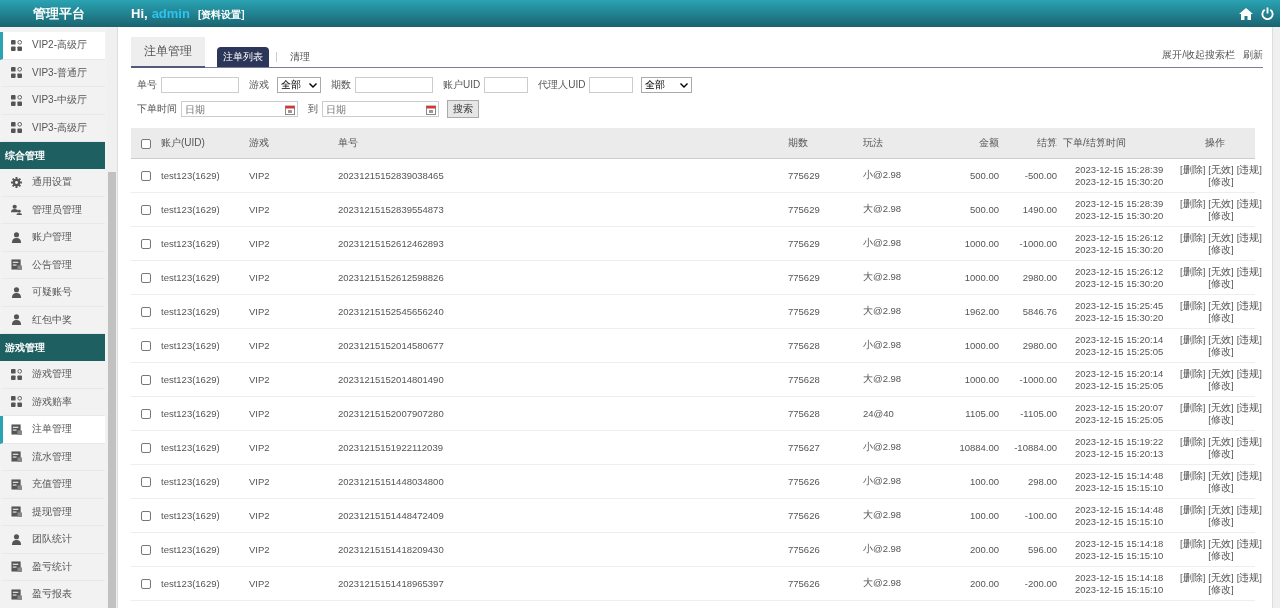  I want to click on order-number-field, so click(200, 85).